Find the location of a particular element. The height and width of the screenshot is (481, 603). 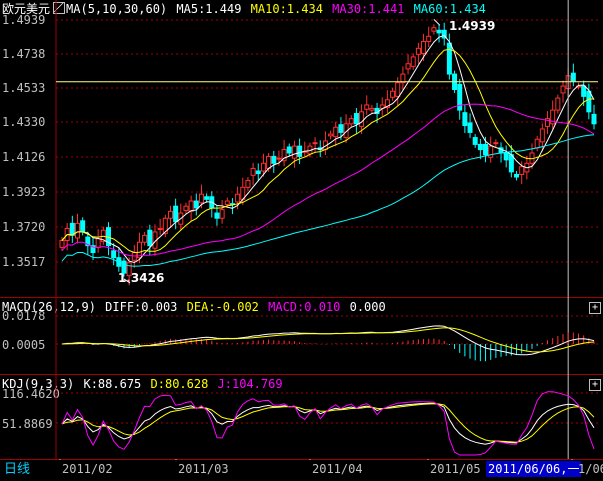

cursor-date-label: 2011/06/06,一 is located at coordinates (534, 469).